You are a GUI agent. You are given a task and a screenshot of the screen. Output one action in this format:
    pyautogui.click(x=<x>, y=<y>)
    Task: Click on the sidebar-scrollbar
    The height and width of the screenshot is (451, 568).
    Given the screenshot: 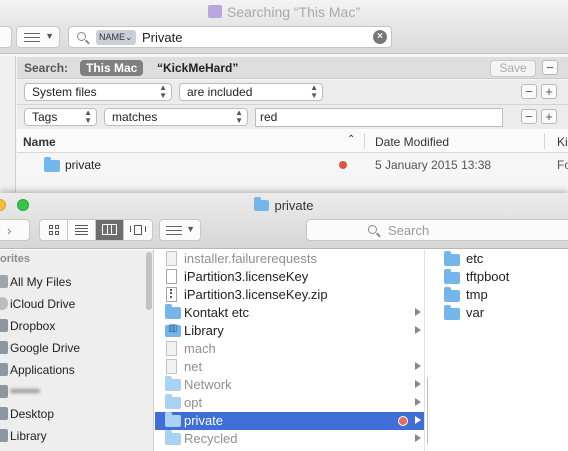 What is the action you would take?
    pyautogui.click(x=149, y=281)
    